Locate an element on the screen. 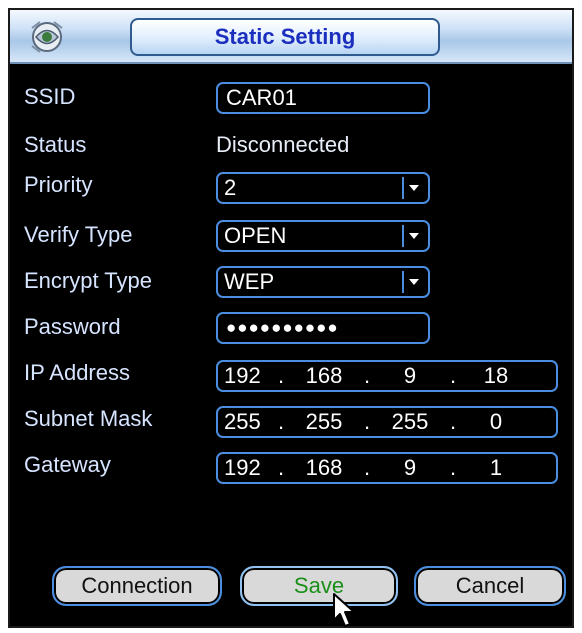  ssid-input: CAR01 is located at coordinates (323, 98).